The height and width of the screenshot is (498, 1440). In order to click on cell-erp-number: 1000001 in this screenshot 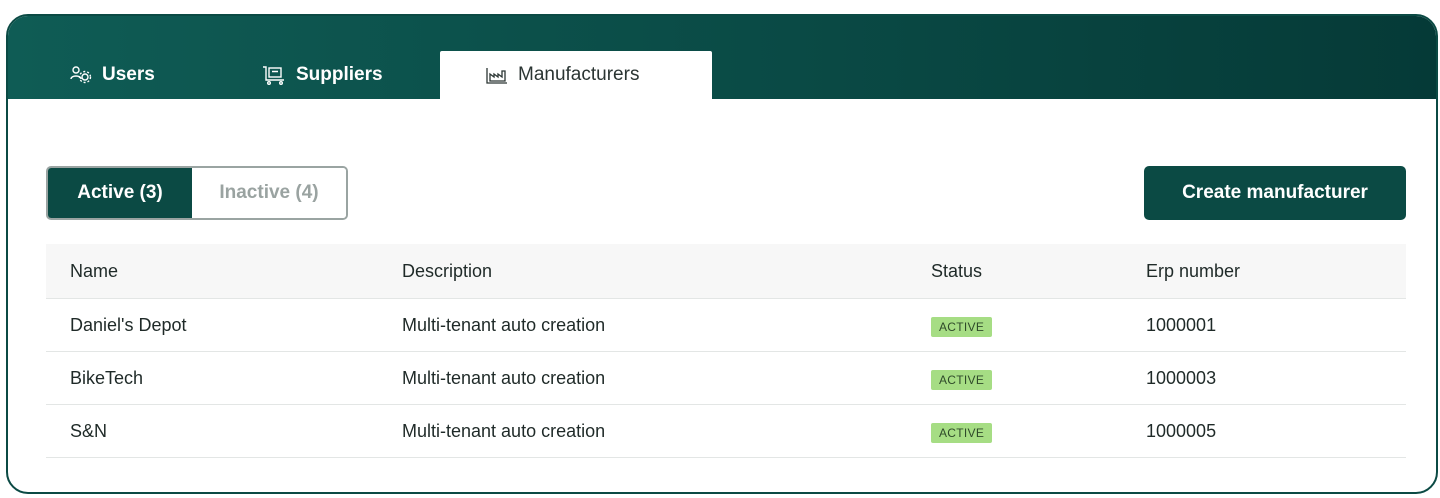, I will do `click(1181, 324)`.